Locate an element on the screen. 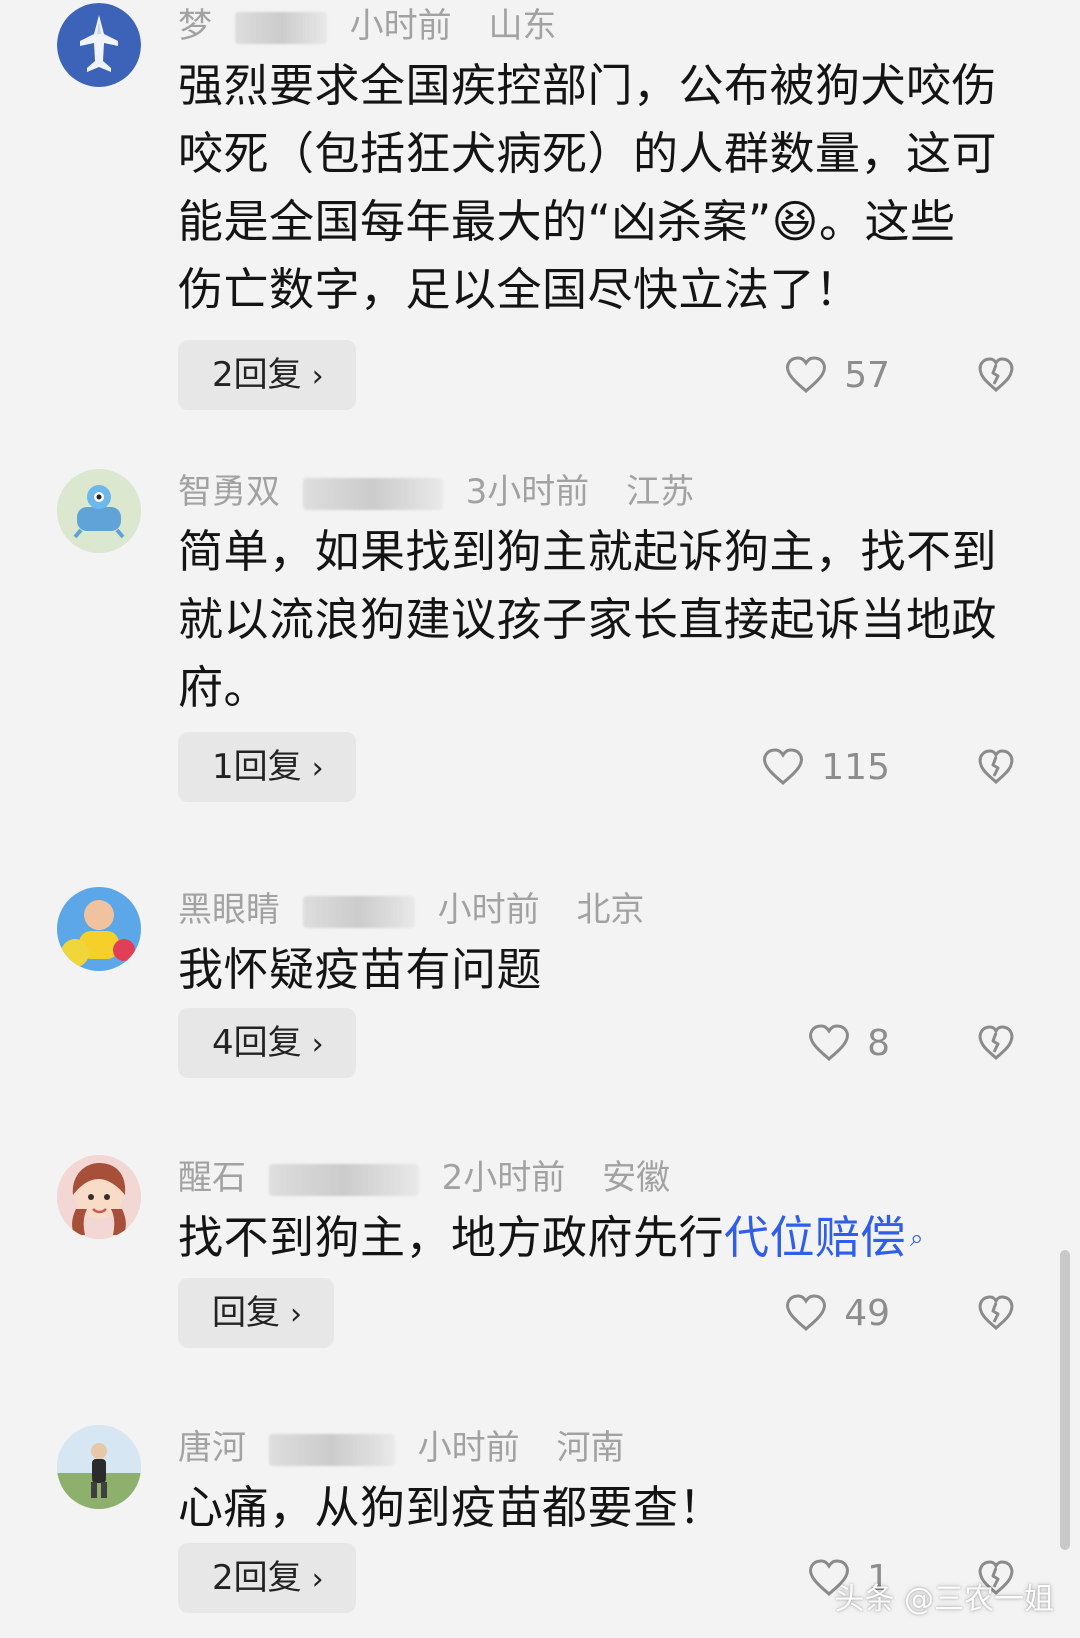  author-name: 黑眼睛 is located at coordinates (229, 910).